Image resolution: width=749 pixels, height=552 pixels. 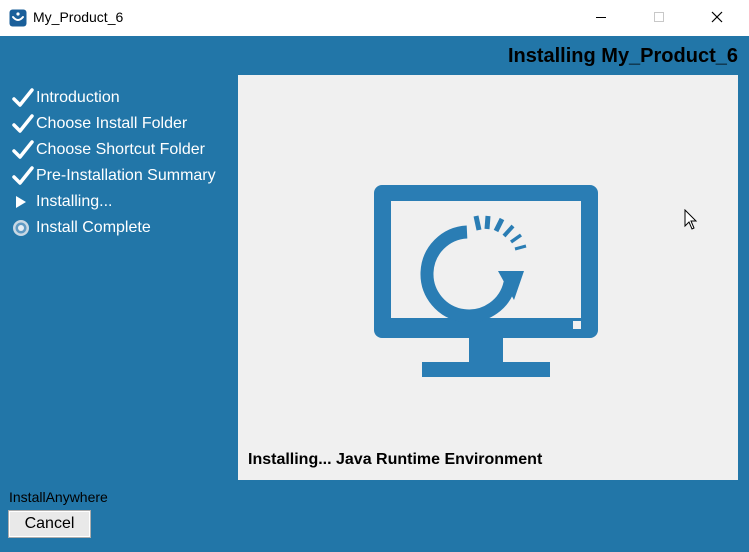 I want to click on play-arrow-icon, so click(x=24, y=202).